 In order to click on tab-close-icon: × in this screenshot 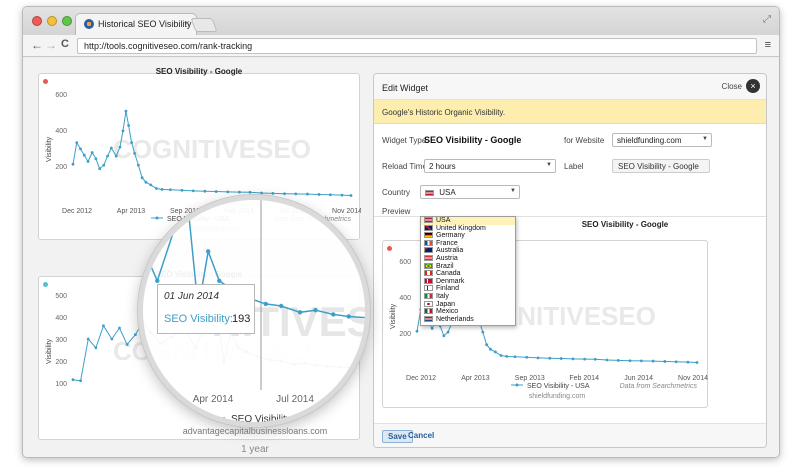, I will do `click(187, 23)`.